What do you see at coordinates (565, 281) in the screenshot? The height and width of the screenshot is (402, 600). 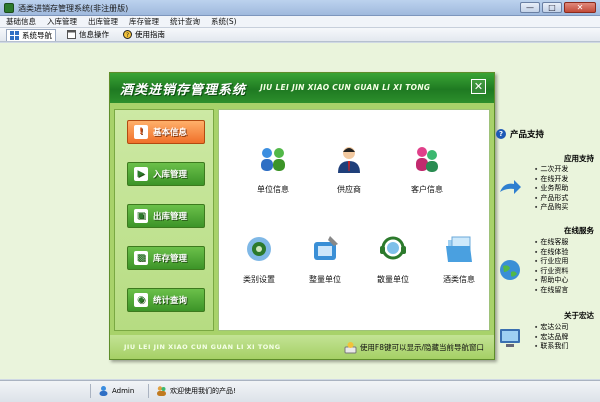 I see `link-help-center: 帮助中心` at bounding box center [565, 281].